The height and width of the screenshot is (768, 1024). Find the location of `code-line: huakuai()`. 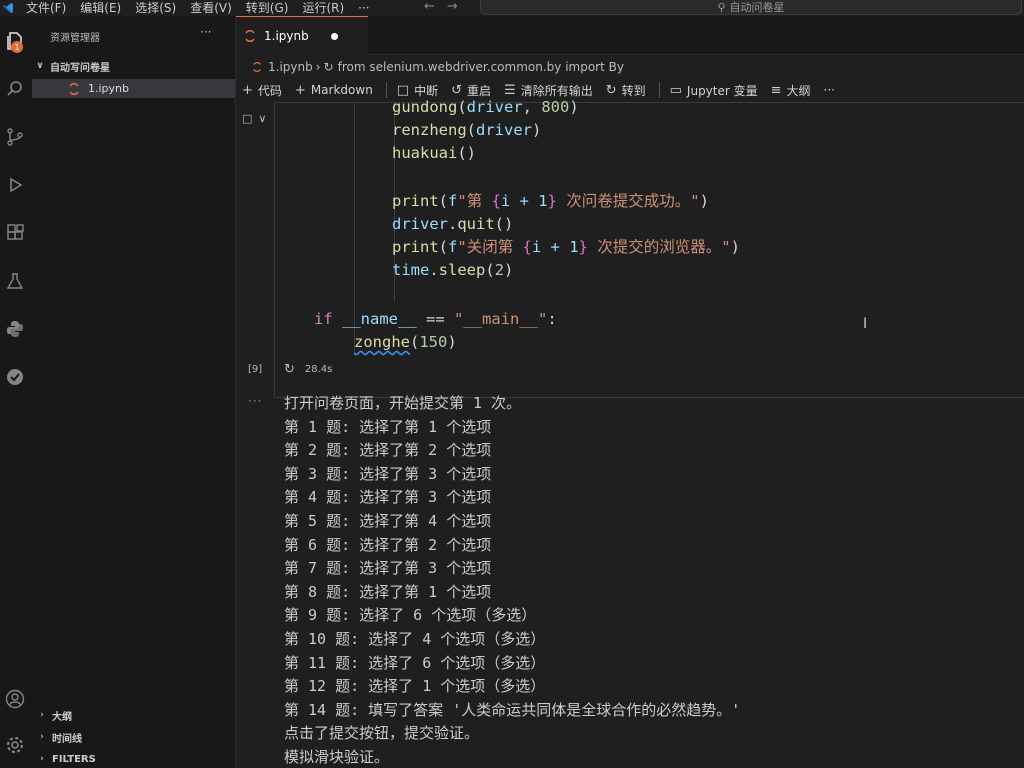

code-line: huakuai() is located at coordinates (434, 153).